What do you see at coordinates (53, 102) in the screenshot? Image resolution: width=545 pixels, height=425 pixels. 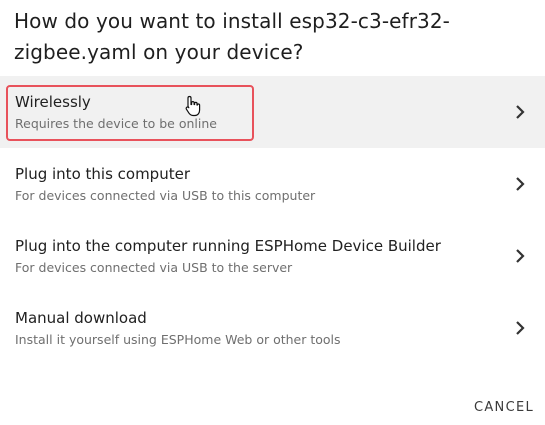 I see `option-label: Wirelessly` at bounding box center [53, 102].